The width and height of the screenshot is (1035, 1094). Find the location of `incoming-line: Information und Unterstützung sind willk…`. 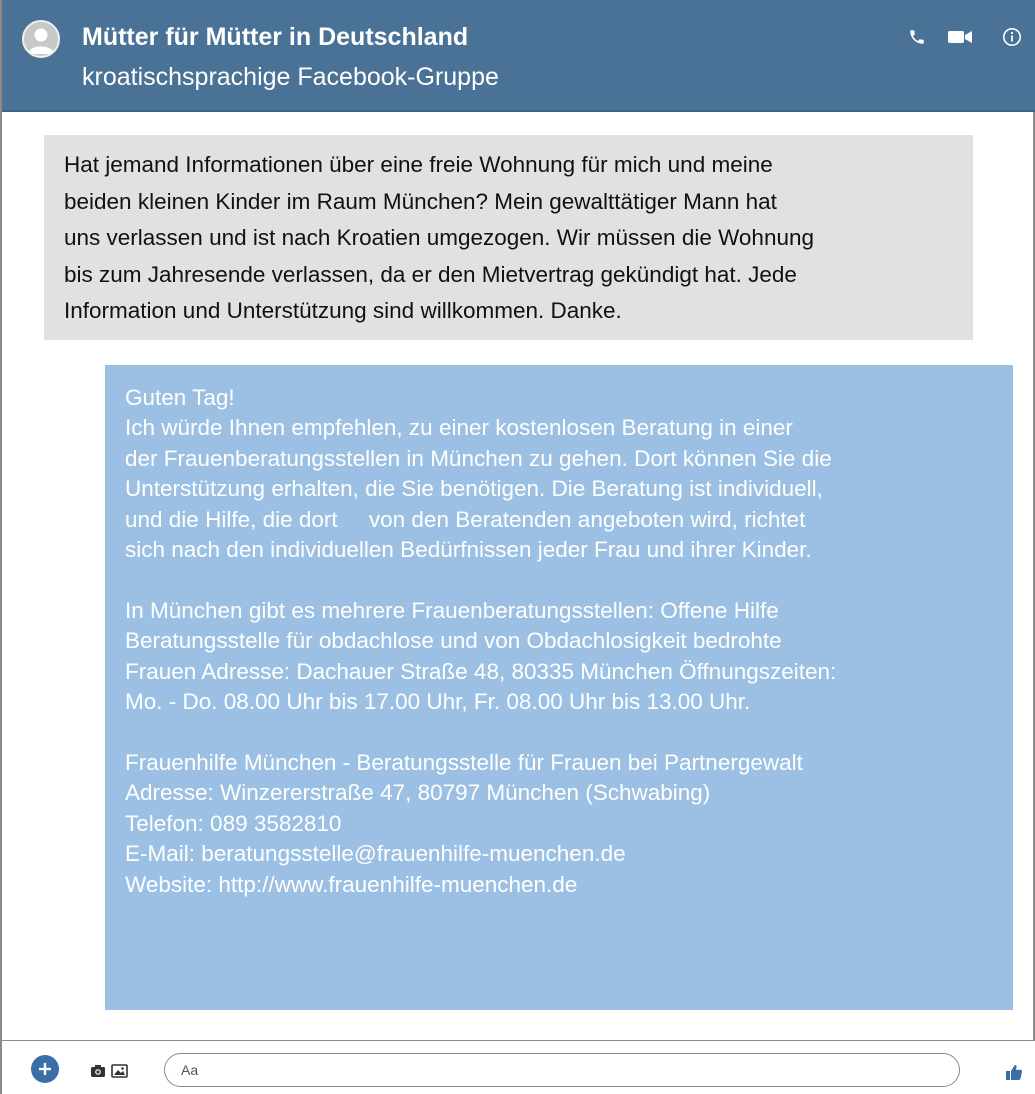

incoming-line: Information und Unterstützung sind willk… is located at coordinates (343, 310).